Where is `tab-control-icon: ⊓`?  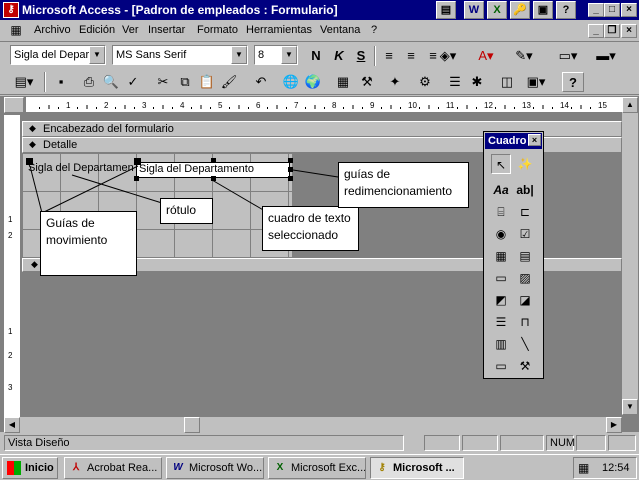 tab-control-icon: ⊓ is located at coordinates (525, 322).